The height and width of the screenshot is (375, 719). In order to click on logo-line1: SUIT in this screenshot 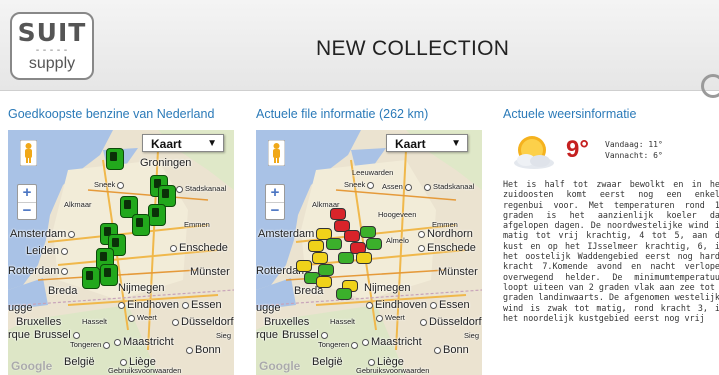, I will do `click(52, 32)`.